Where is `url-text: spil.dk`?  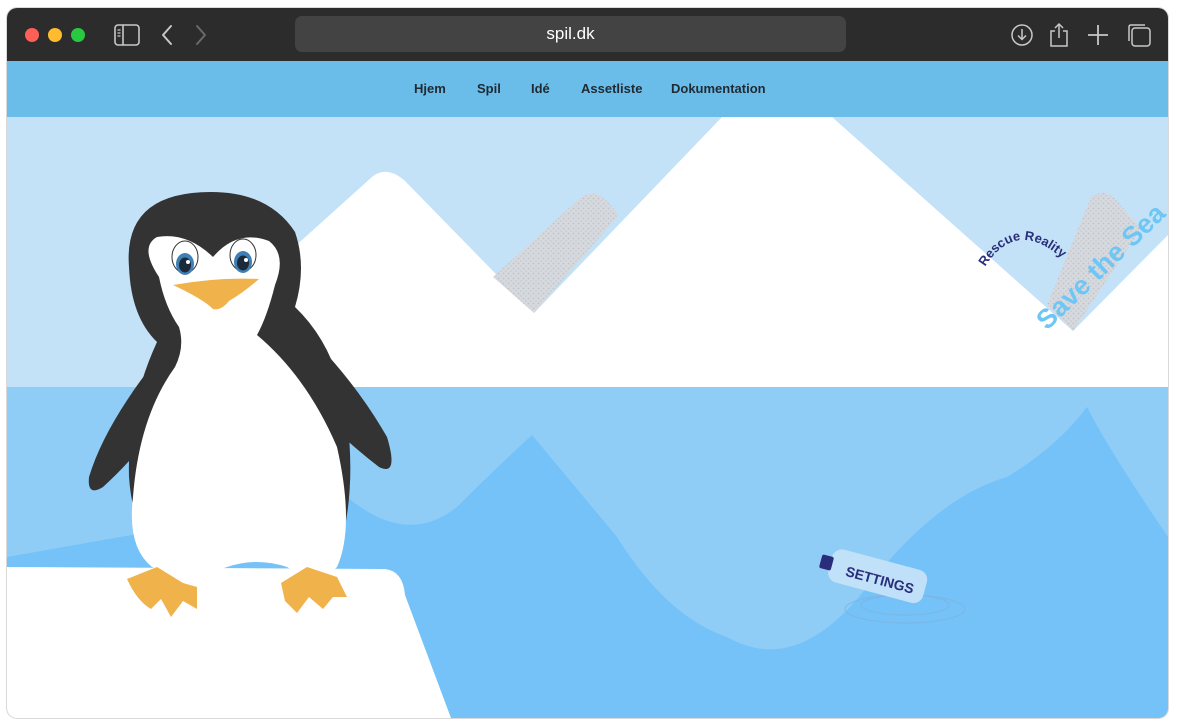
url-text: spil.dk is located at coordinates (570, 33).